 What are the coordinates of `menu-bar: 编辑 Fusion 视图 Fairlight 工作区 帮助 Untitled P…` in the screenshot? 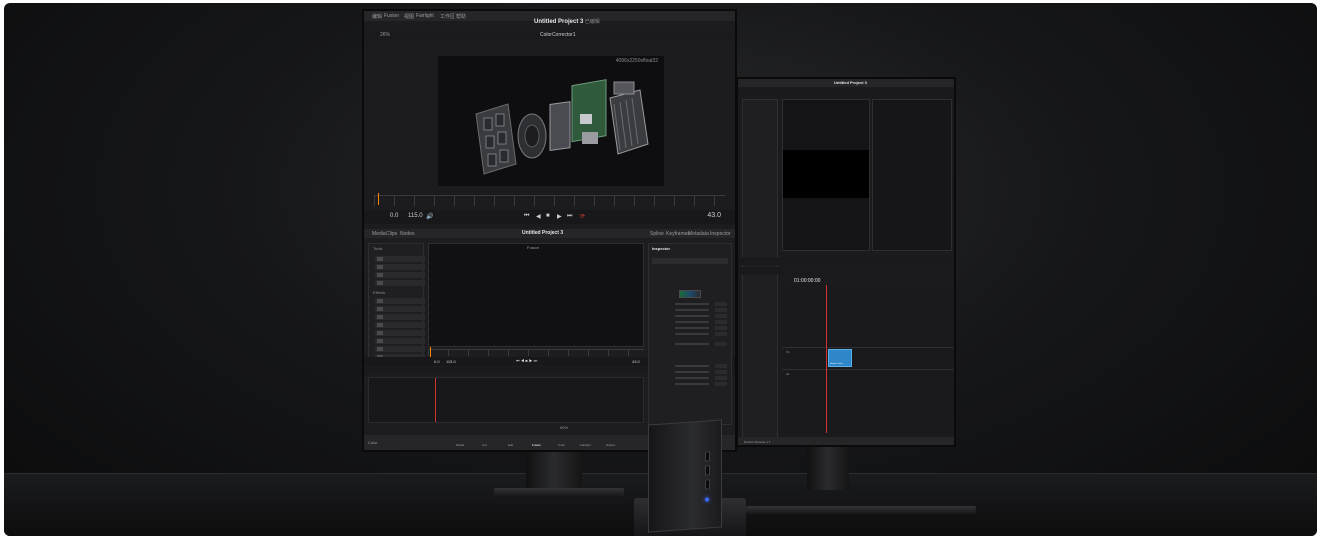 It's located at (549, 18).